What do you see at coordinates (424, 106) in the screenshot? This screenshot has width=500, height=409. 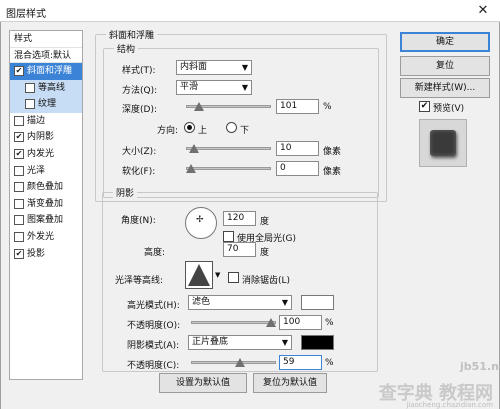 I see `preview-checkbox: ✔` at bounding box center [424, 106].